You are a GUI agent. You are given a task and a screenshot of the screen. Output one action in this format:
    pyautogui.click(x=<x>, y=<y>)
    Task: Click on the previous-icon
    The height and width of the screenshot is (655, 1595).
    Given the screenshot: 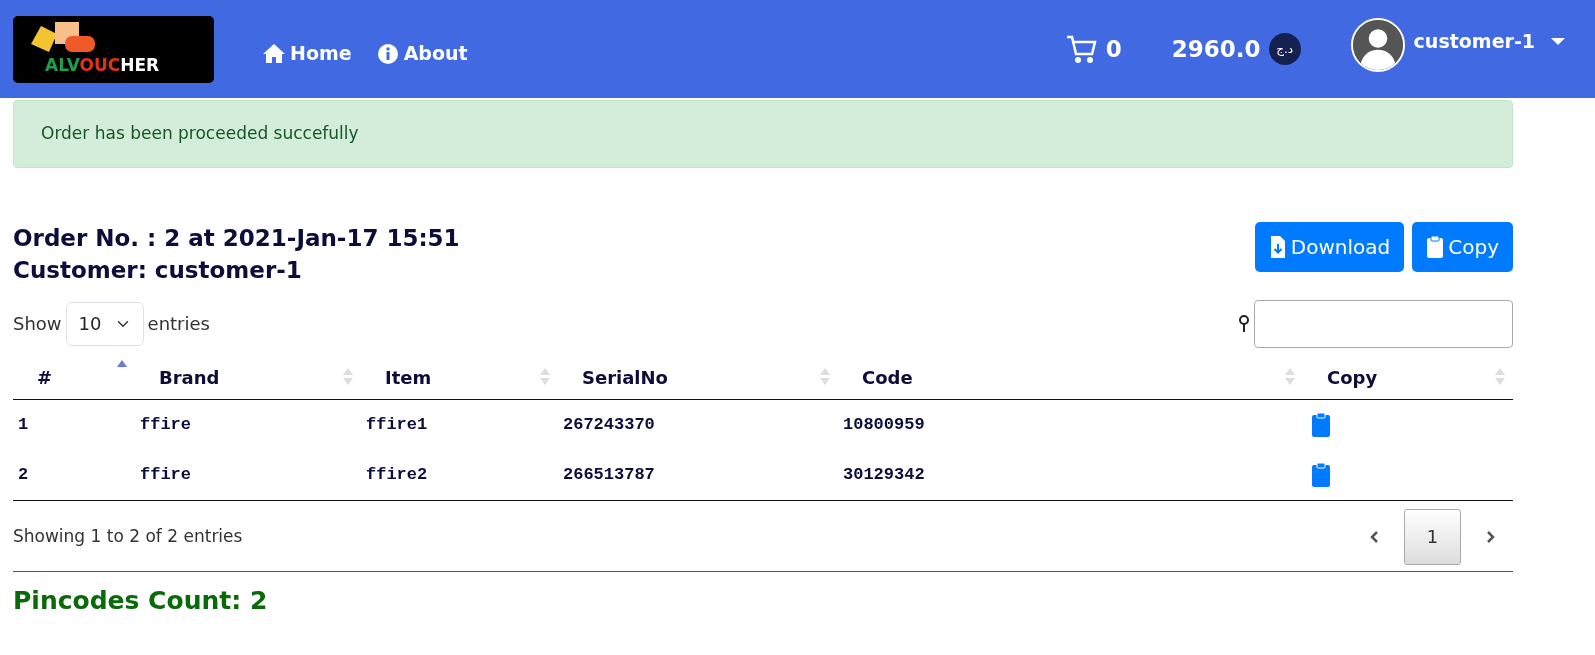 What is the action you would take?
    pyautogui.click(x=1375, y=536)
    